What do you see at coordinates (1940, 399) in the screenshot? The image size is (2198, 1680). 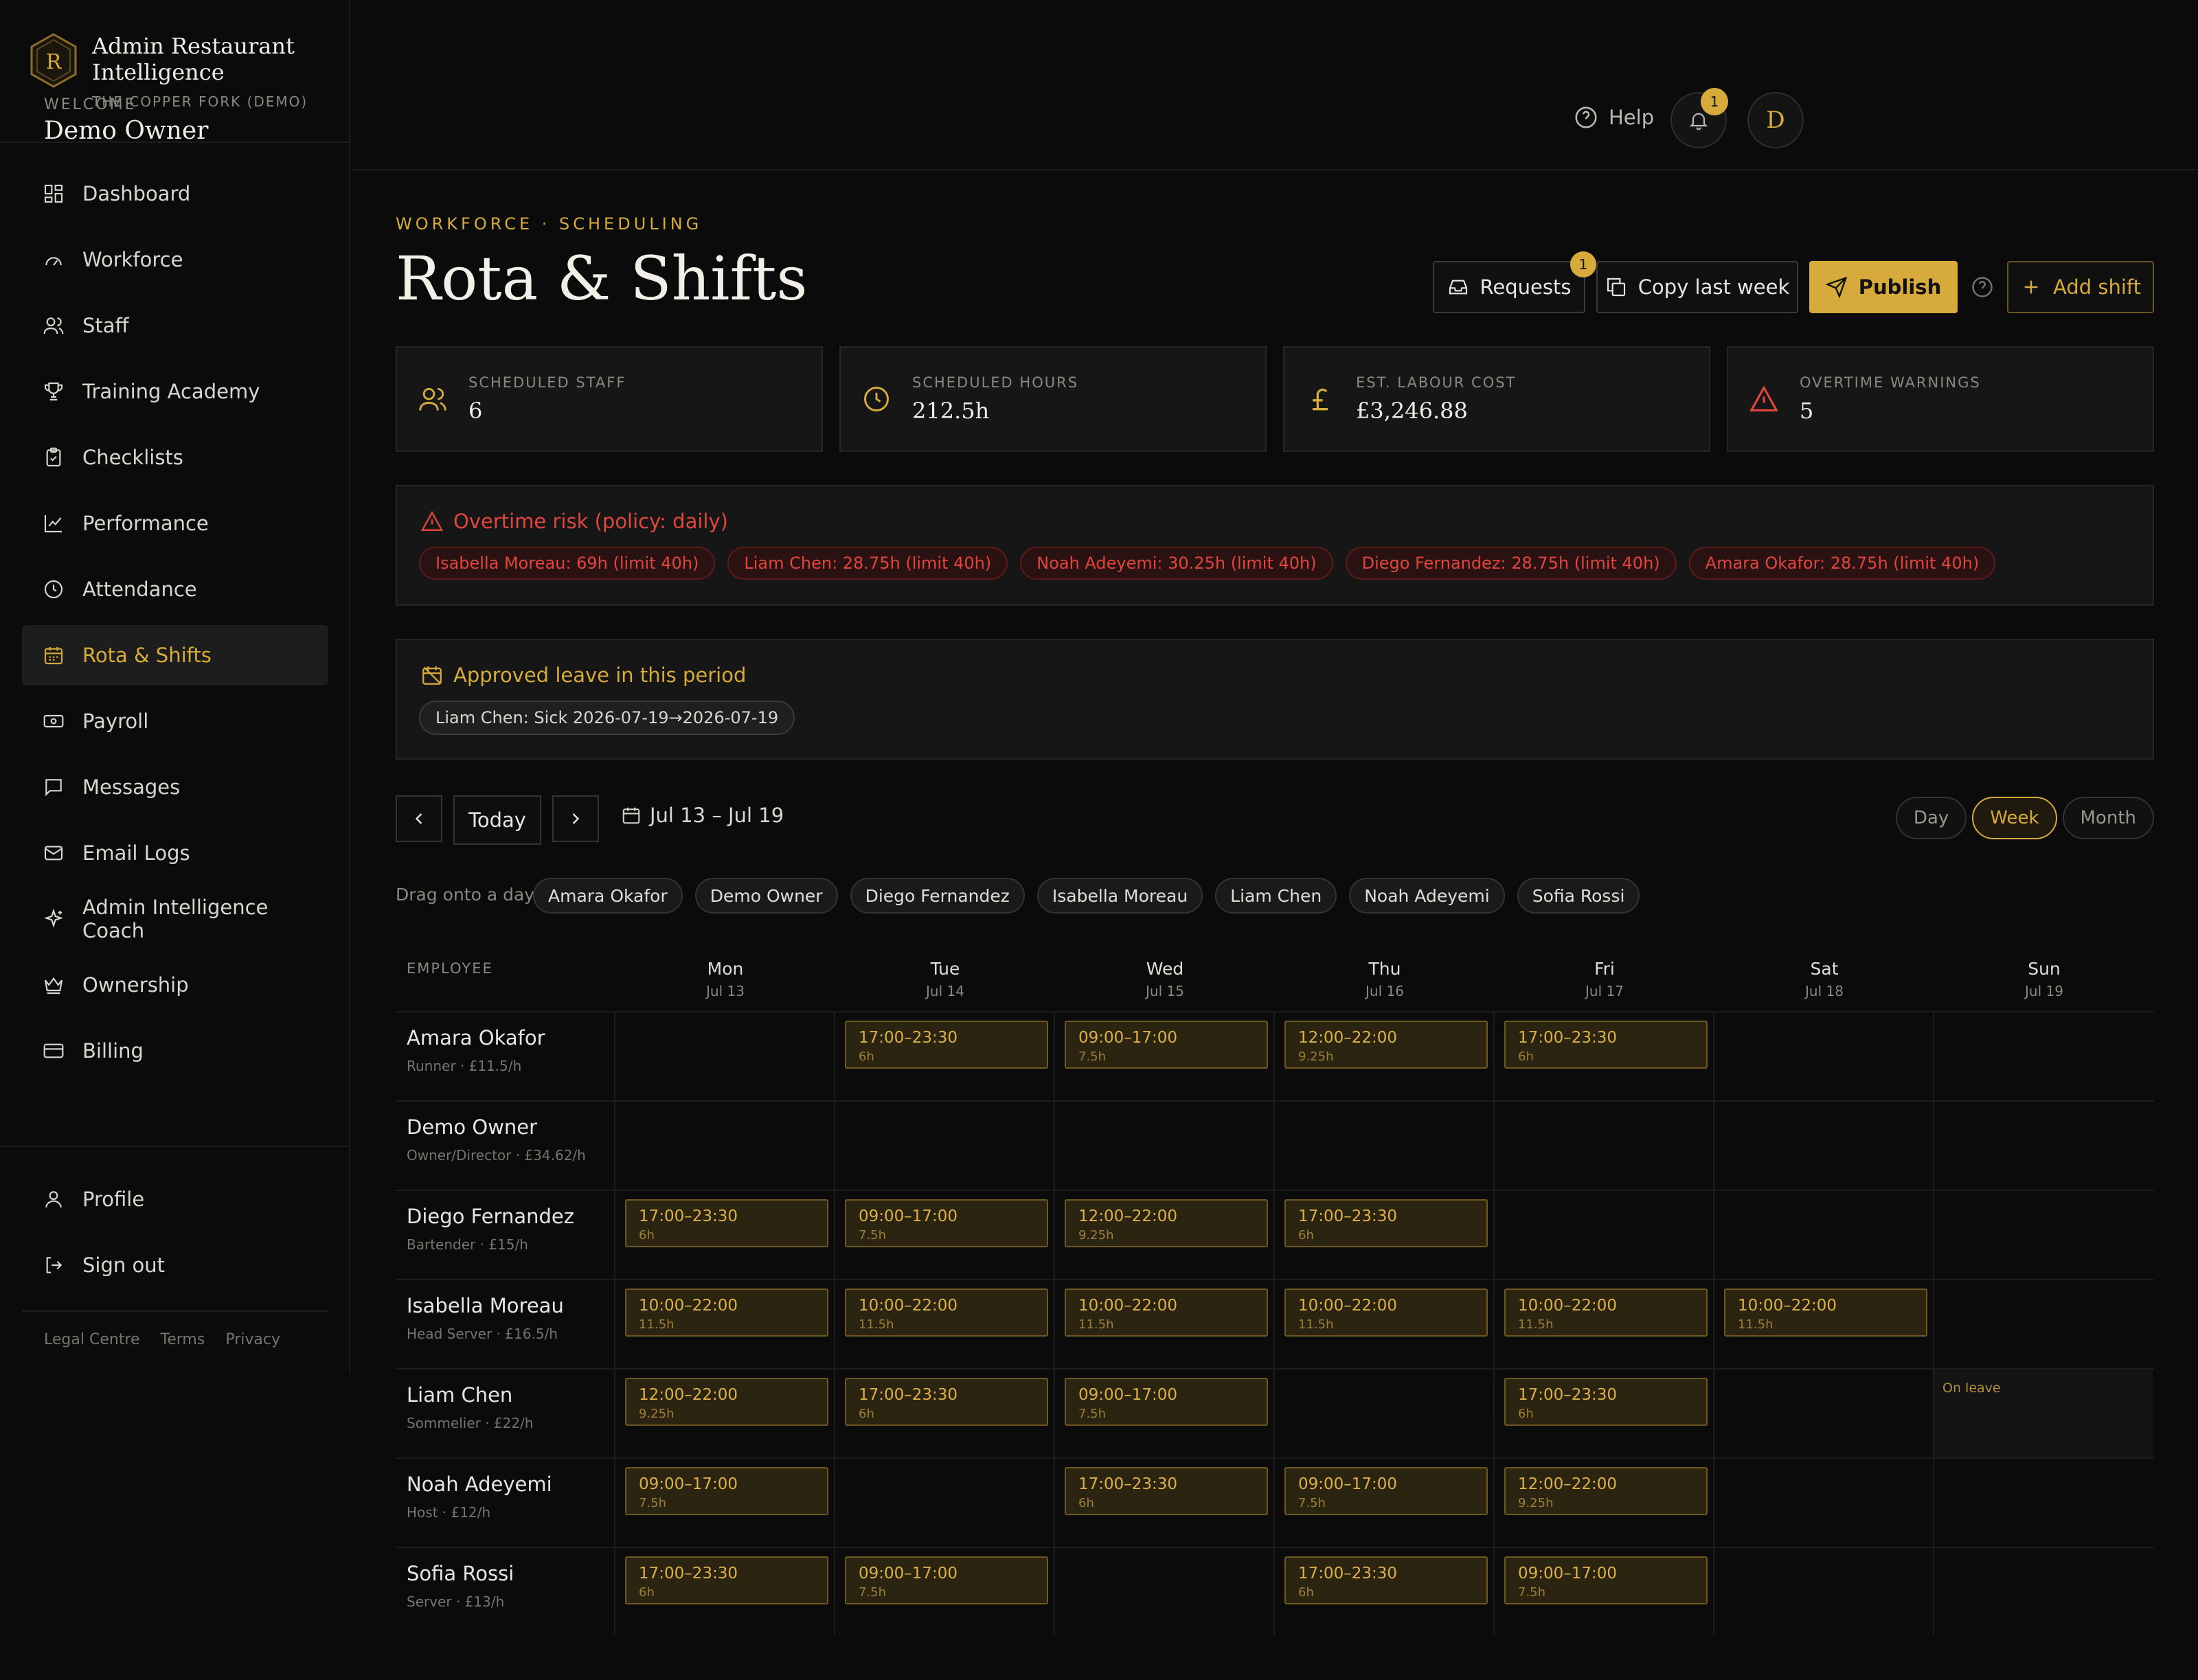 I see `stat-overtime-warnings: OVERTIME WARNINGS 5` at bounding box center [1940, 399].